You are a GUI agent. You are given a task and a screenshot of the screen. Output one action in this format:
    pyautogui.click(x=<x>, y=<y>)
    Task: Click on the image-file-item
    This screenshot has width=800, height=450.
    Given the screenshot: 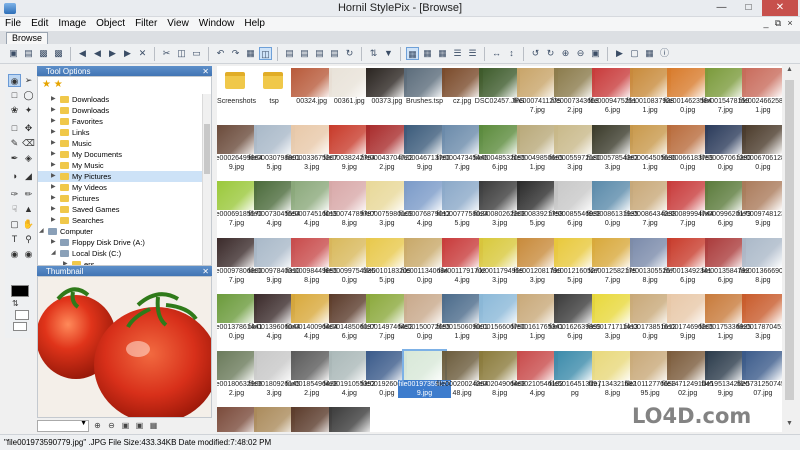 What is the action you would take?
    pyautogui.click(x=349, y=418)
    